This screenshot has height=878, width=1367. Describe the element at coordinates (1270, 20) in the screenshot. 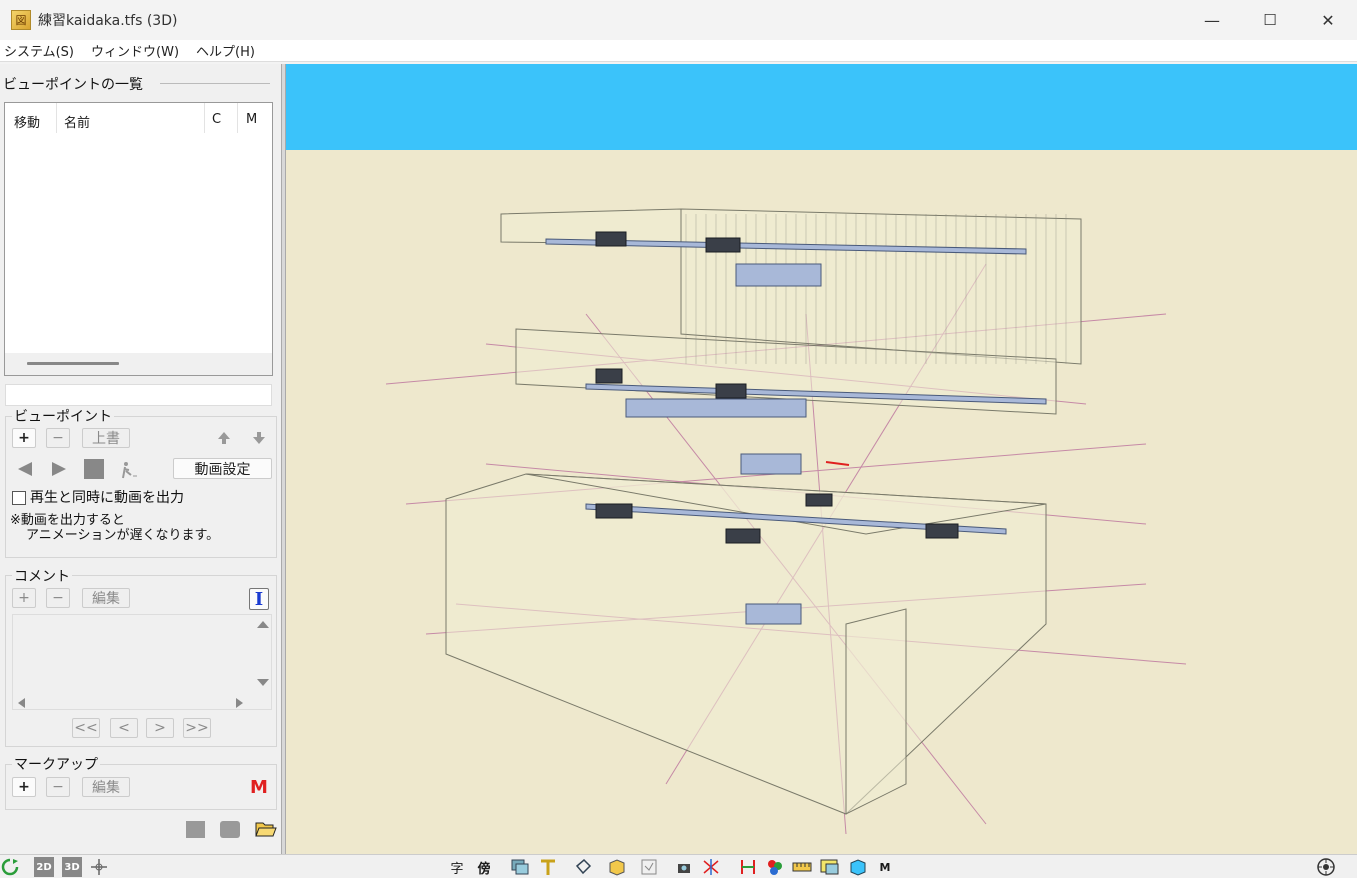

I see `maximize-button: ☐` at that location.